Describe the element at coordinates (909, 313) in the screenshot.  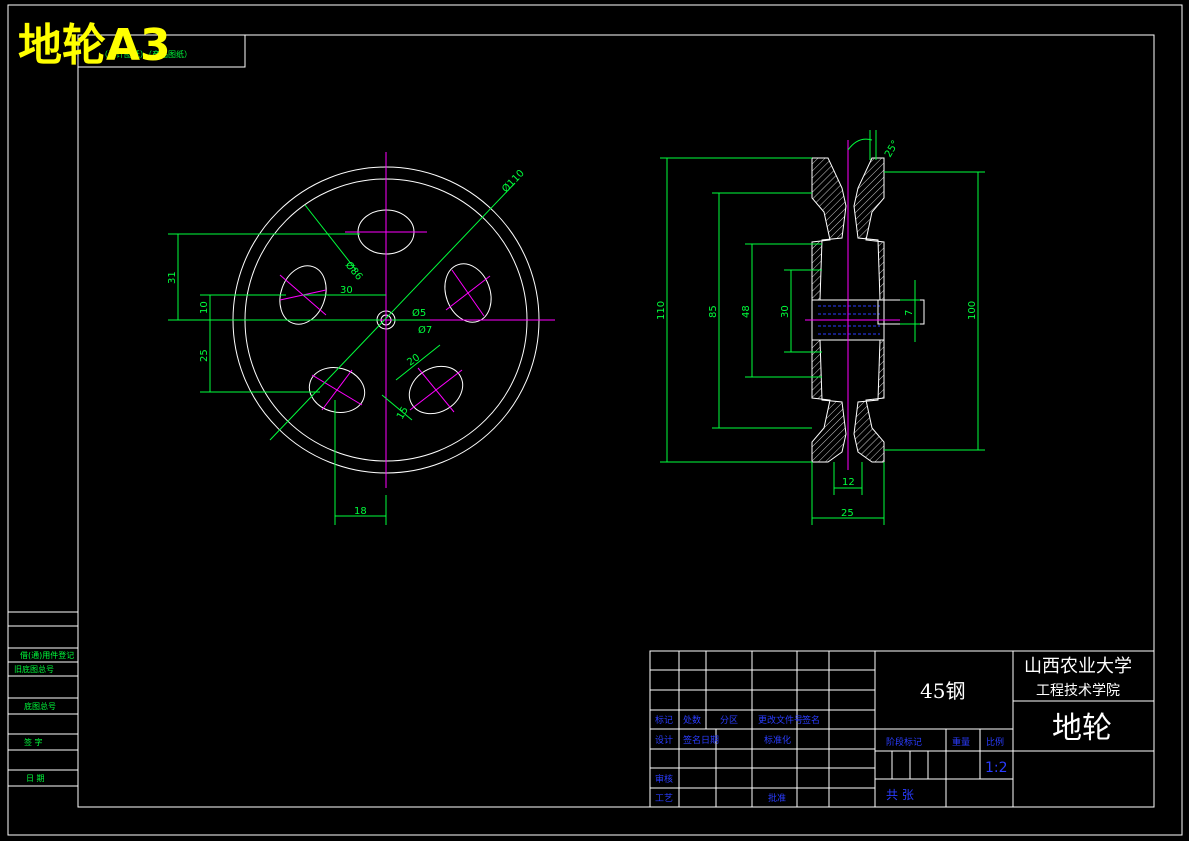
I see `dim-h7: 7` at that location.